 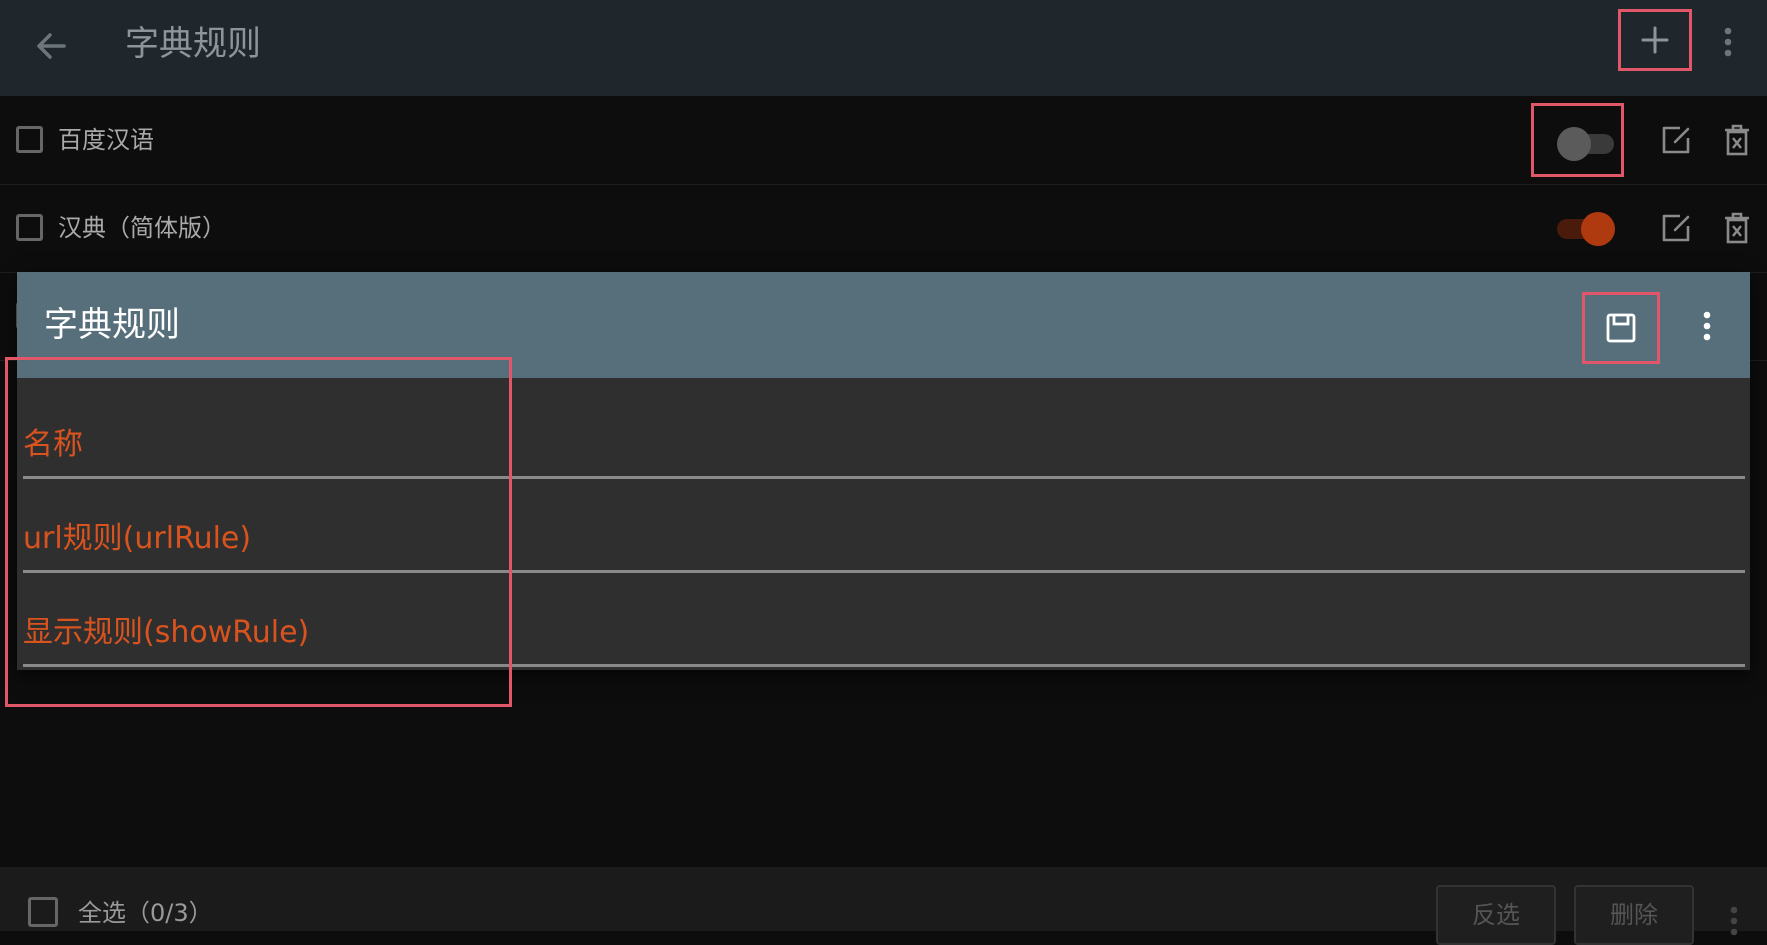 I want to click on select-all-label: 全选（0/3）, so click(x=145, y=913).